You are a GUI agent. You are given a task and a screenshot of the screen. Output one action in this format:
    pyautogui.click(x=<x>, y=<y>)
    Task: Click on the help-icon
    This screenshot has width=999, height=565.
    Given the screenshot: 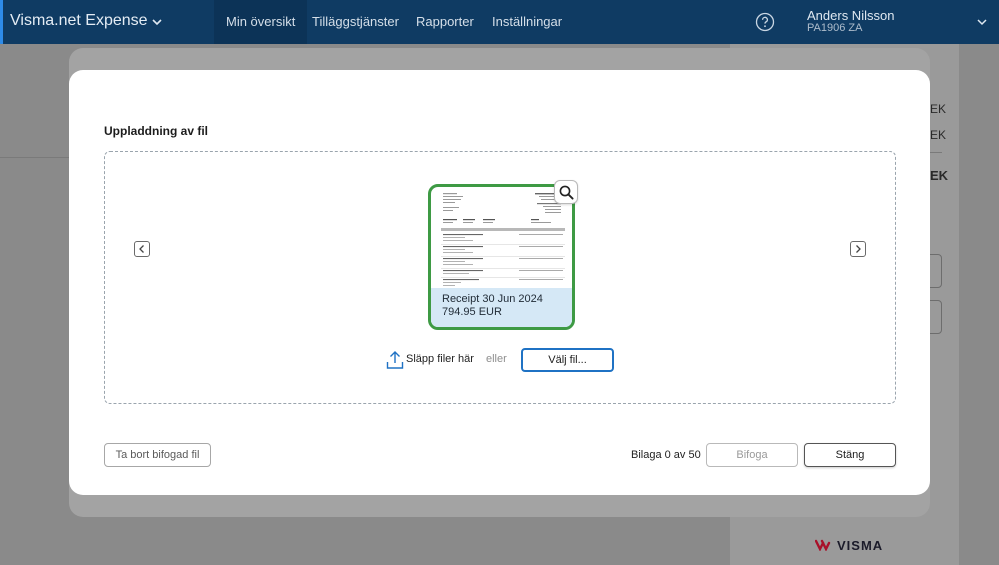 What is the action you would take?
    pyautogui.click(x=765, y=22)
    